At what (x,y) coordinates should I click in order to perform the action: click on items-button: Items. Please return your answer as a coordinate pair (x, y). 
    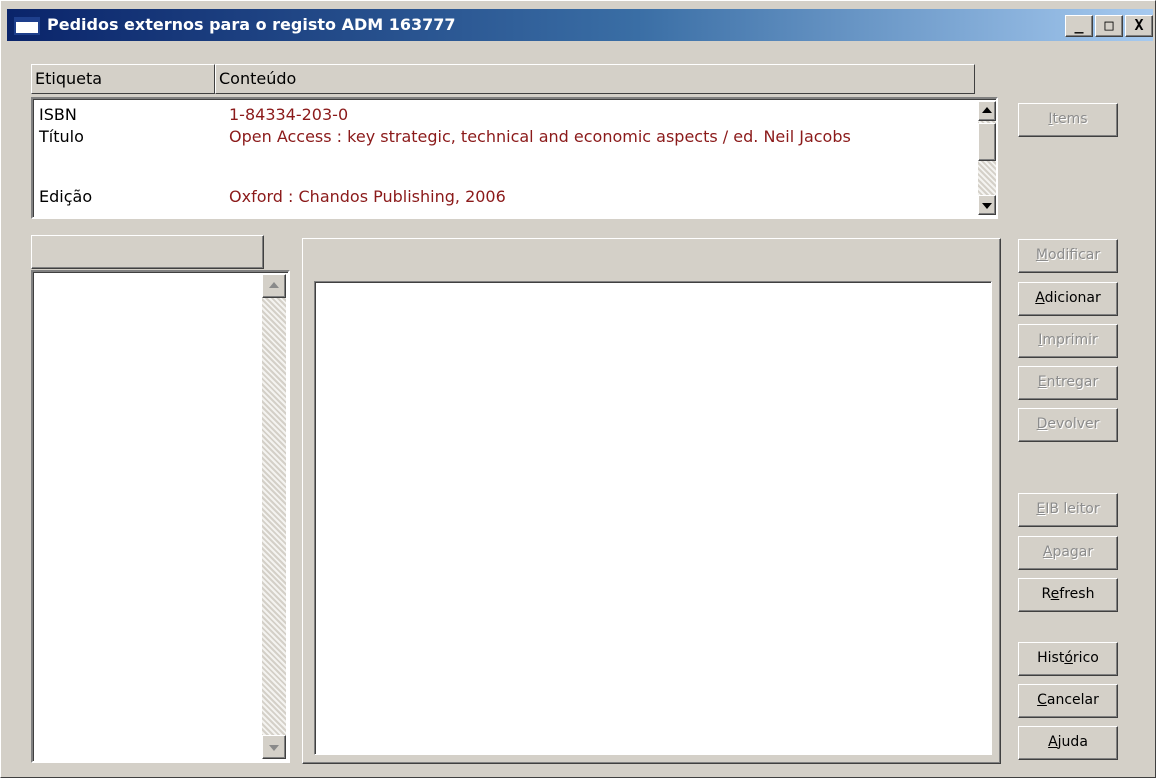
    Looking at the image, I should click on (1068, 120).